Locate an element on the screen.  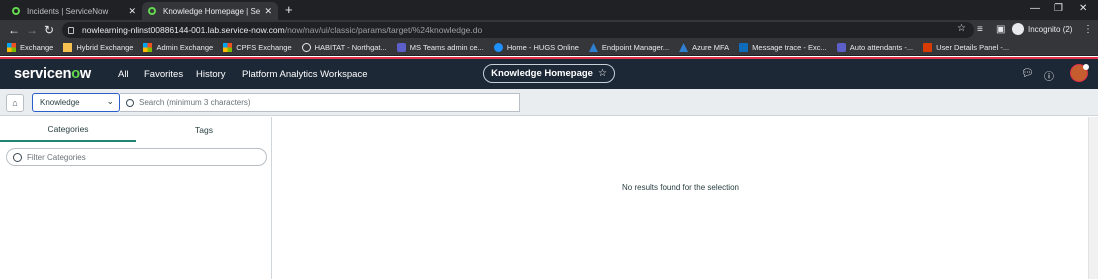
knowledge-base-selected: Knowledge is located at coordinates (60, 102).